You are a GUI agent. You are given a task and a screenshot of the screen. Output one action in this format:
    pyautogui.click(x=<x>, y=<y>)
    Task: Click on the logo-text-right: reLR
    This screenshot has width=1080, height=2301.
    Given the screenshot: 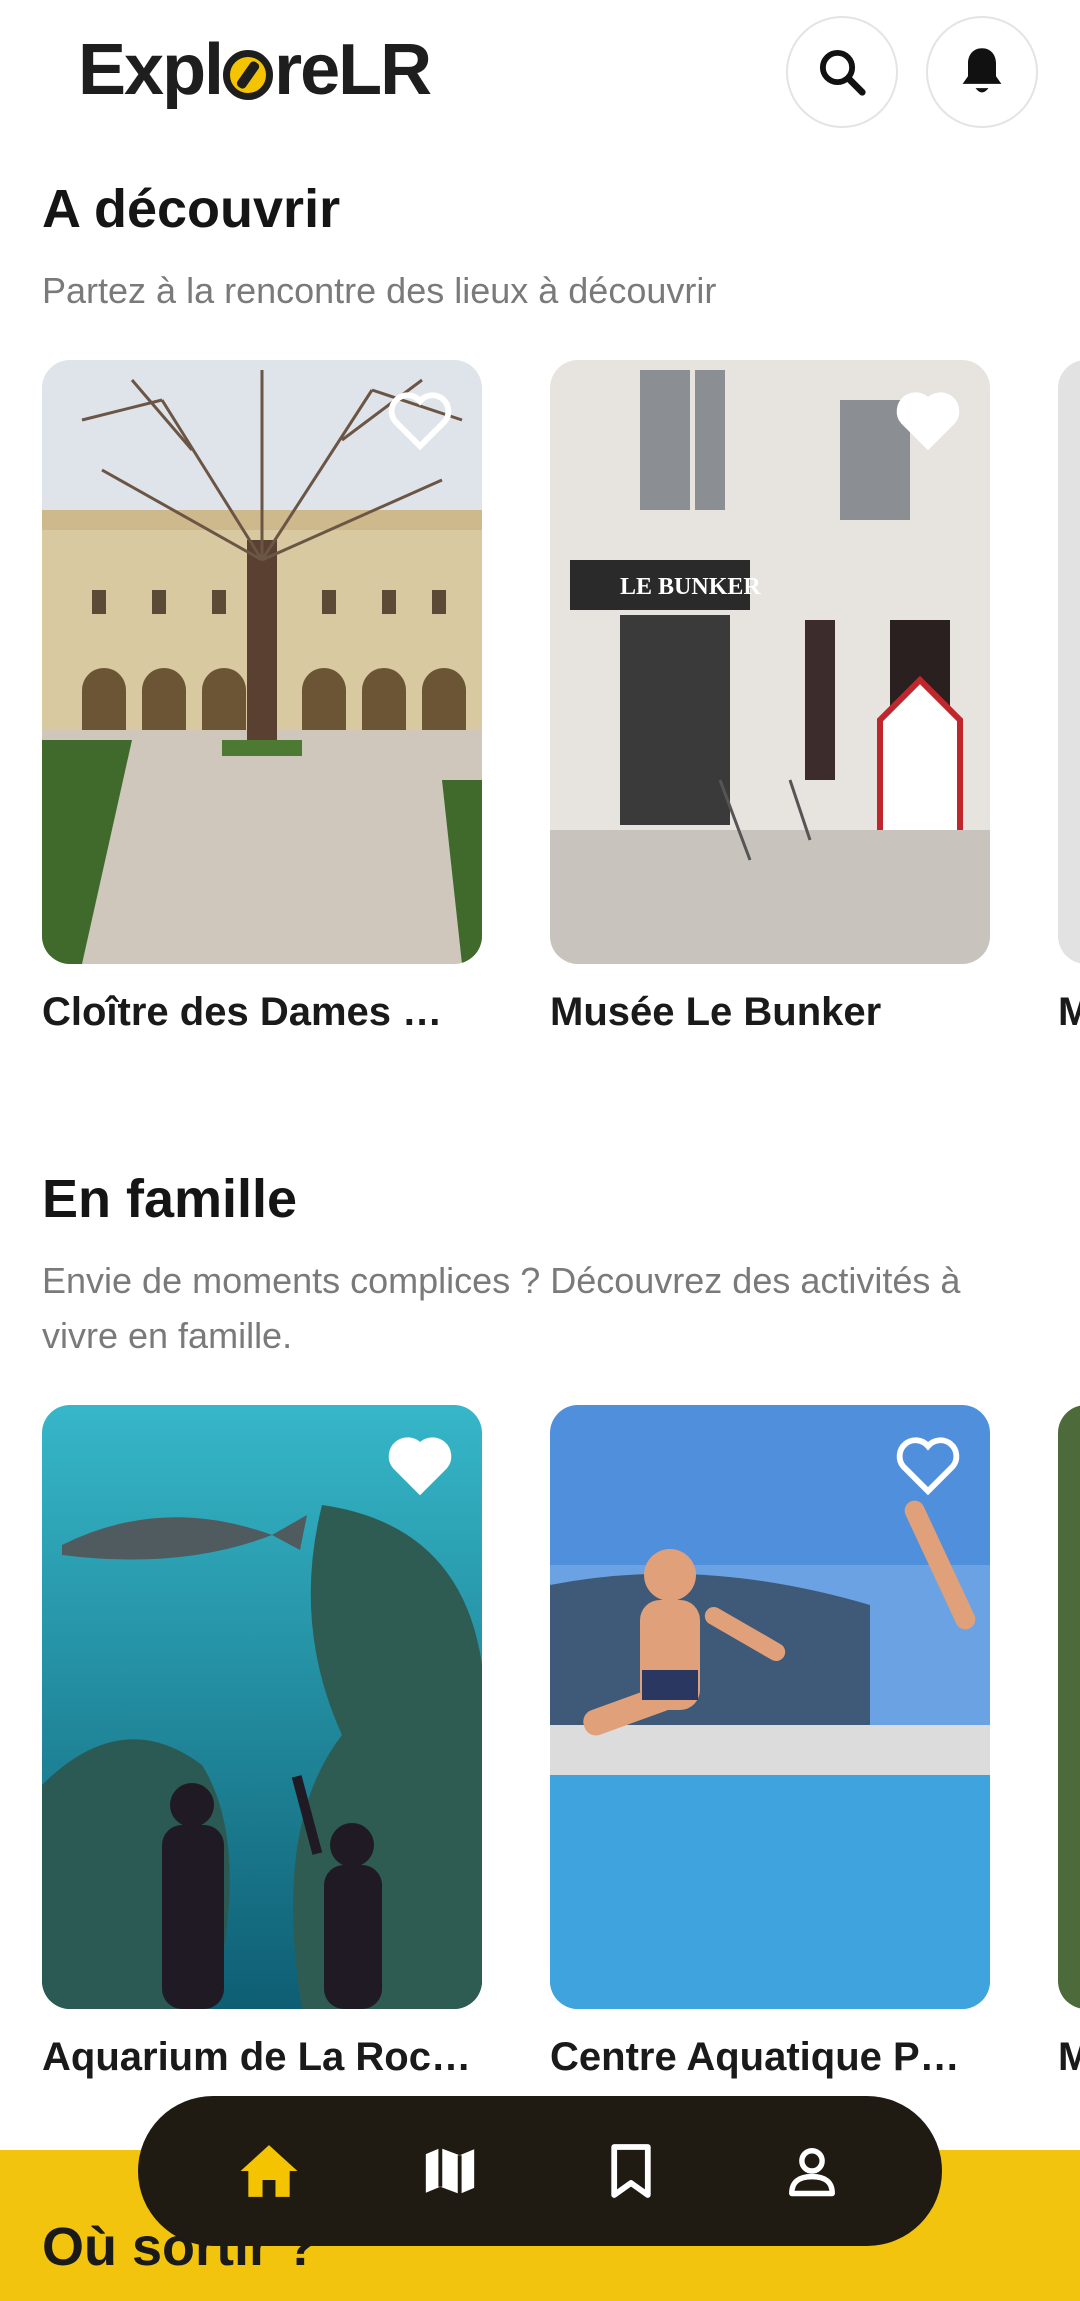 What is the action you would take?
    pyautogui.click(x=353, y=70)
    